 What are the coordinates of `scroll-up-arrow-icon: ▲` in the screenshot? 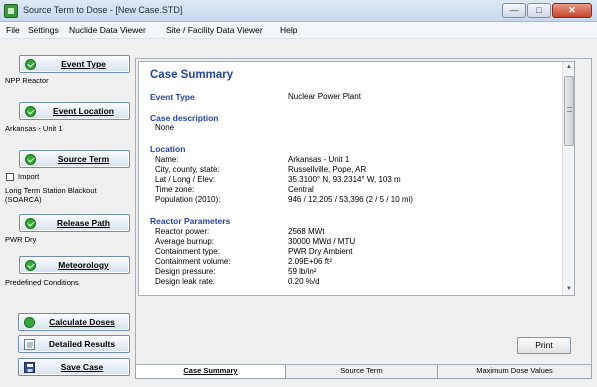 It's located at (569, 67).